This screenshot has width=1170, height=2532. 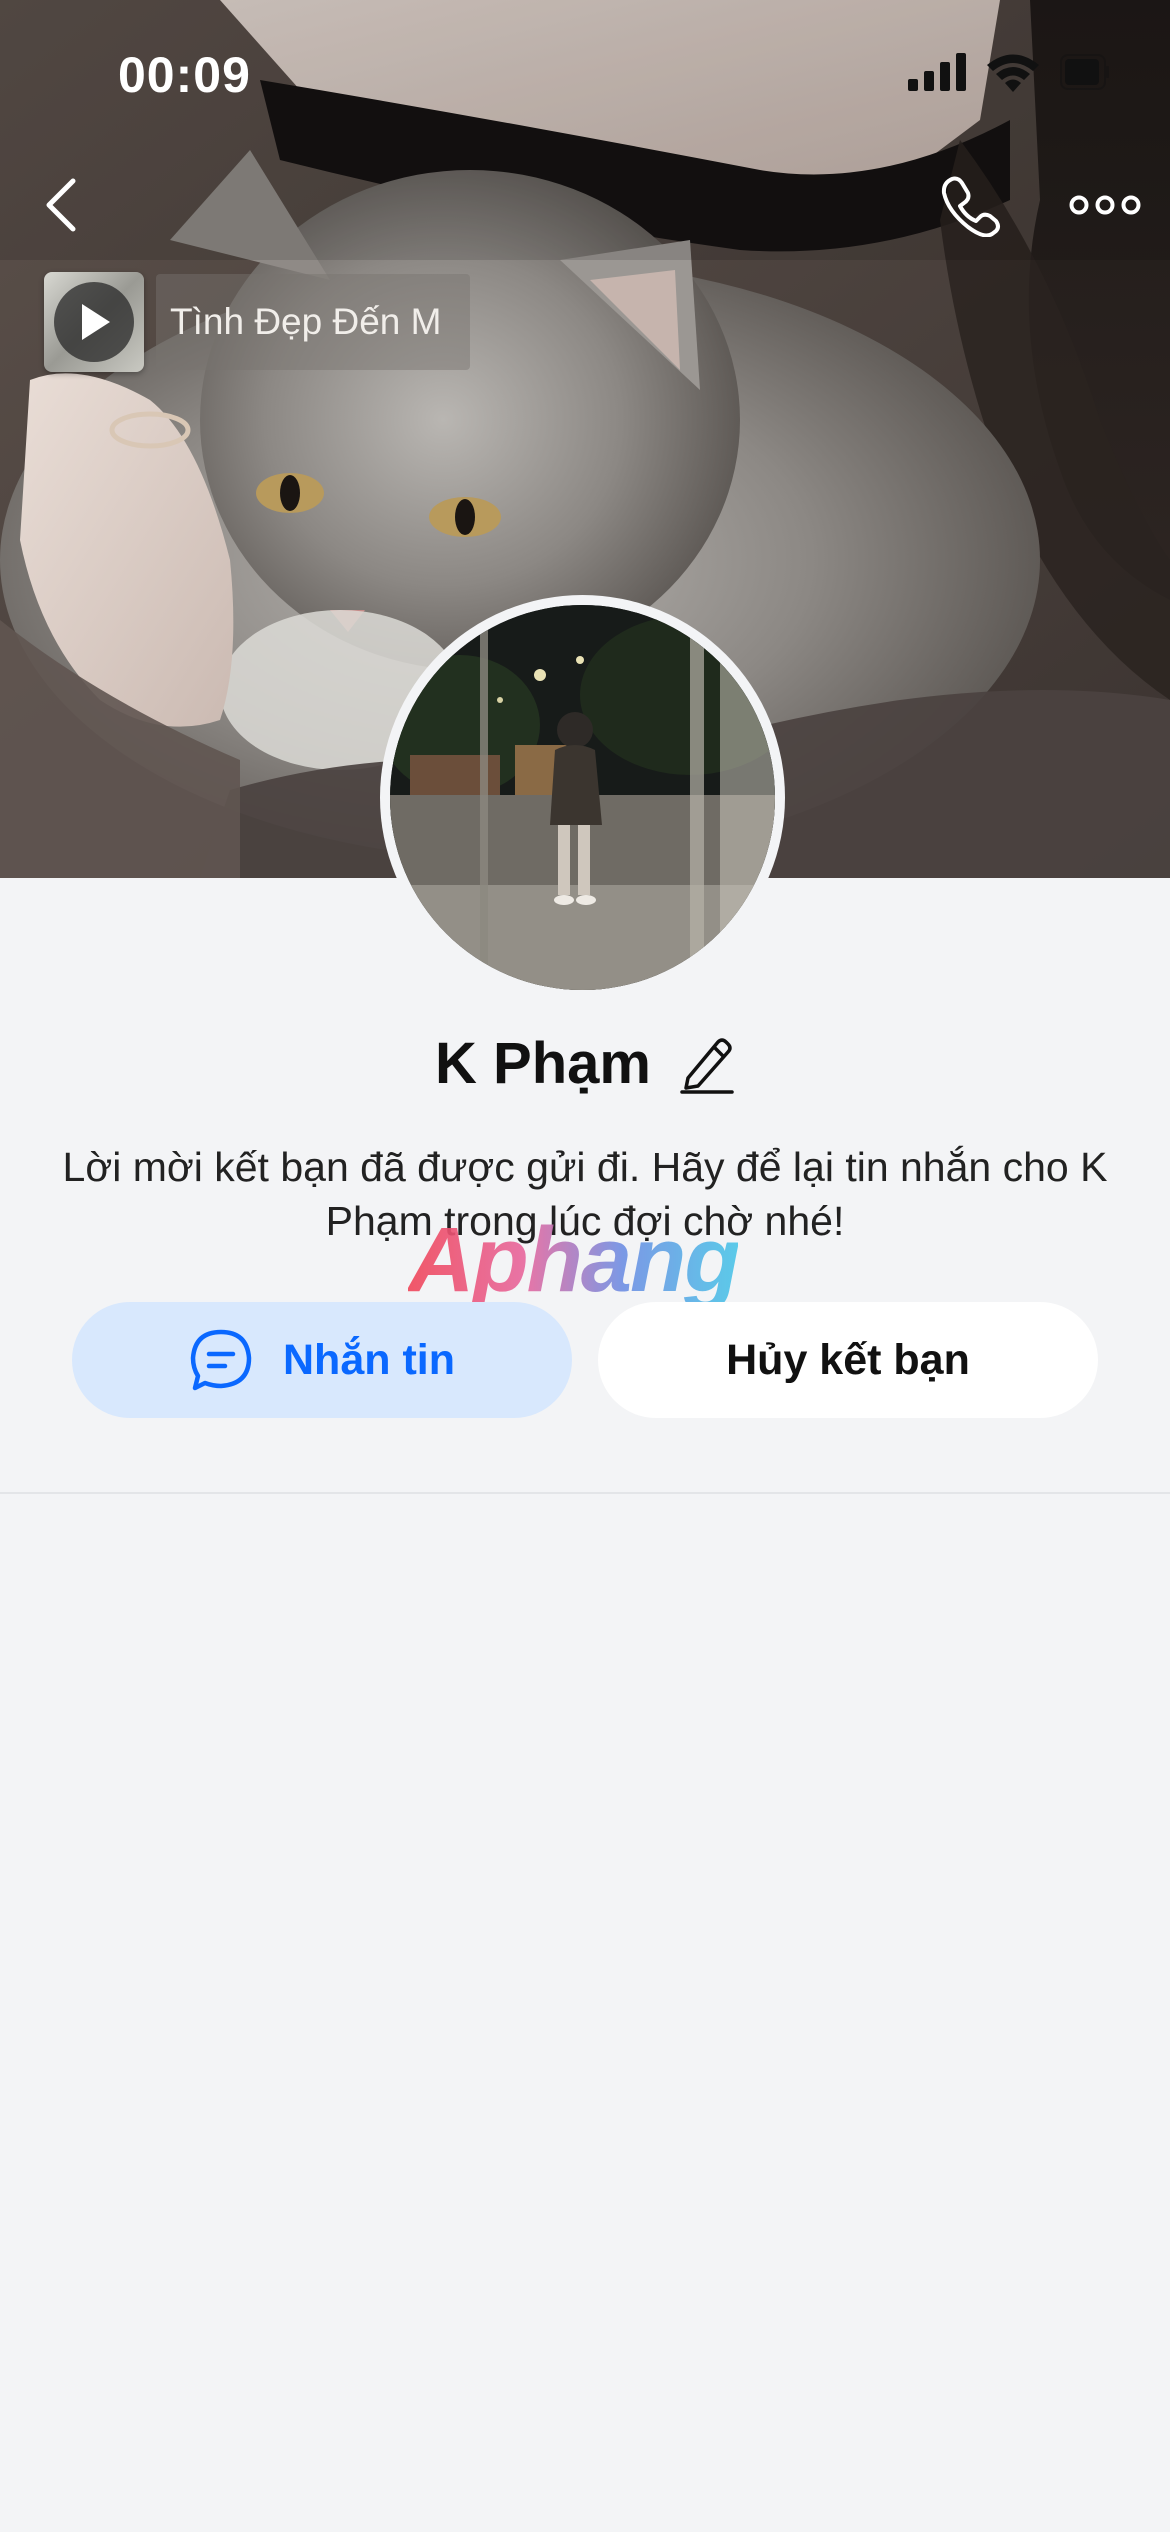 What do you see at coordinates (1085, 74) in the screenshot?
I see `battery-icon` at bounding box center [1085, 74].